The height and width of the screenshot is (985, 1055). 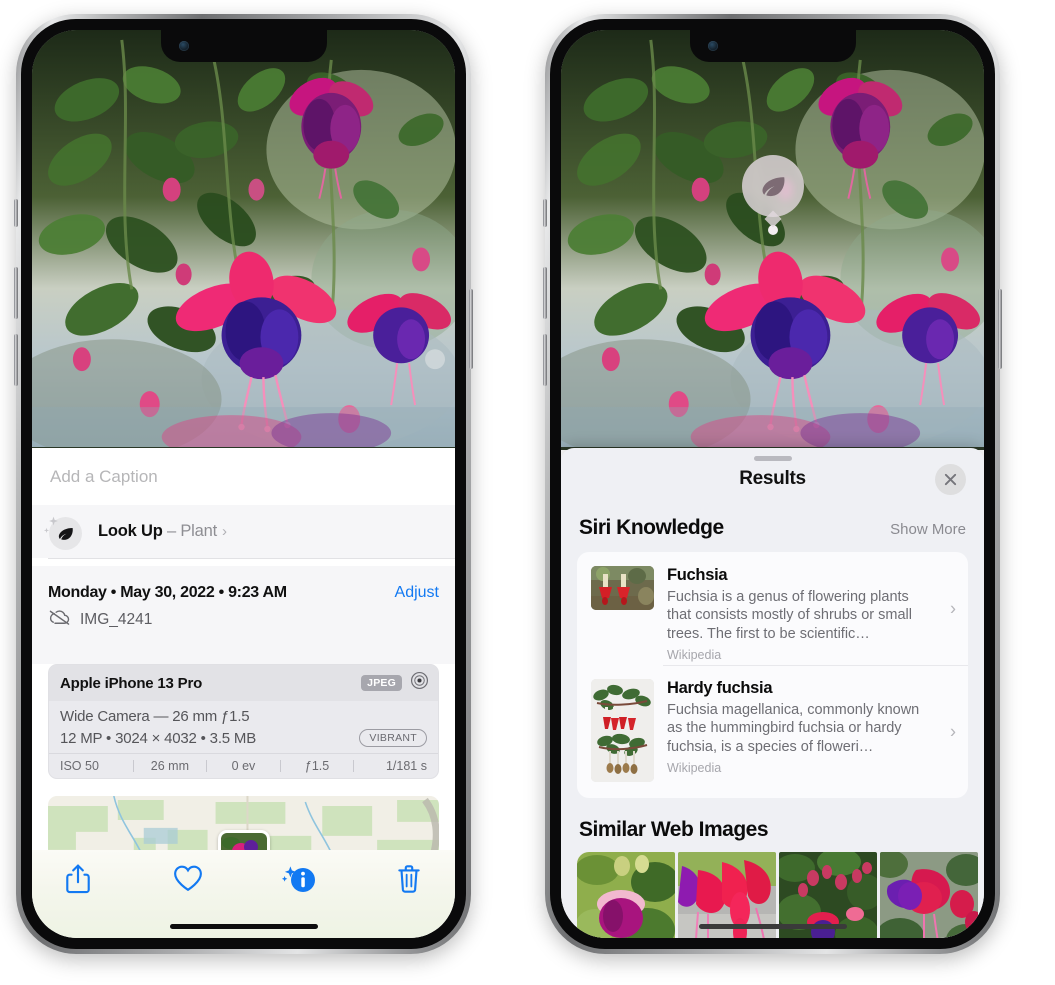 I want to click on visual-lookup-badge, so click(x=772, y=195).